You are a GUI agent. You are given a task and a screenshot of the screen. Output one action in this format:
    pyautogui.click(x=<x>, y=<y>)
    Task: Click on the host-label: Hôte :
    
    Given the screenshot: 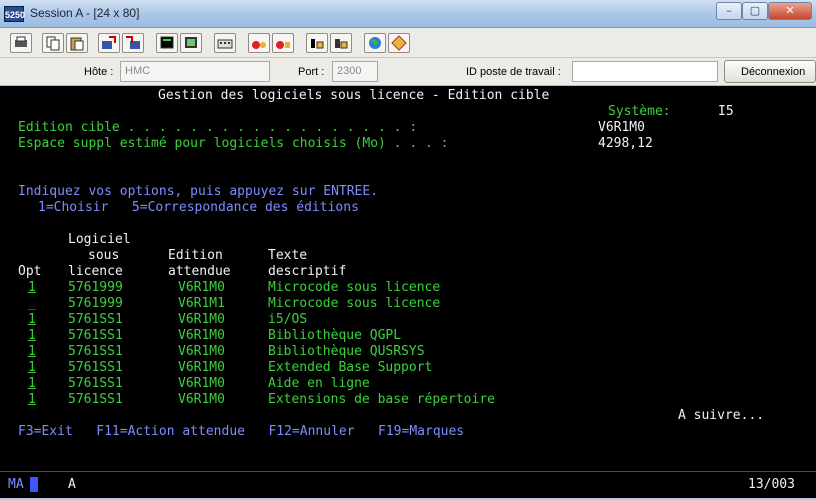 What is the action you would take?
    pyautogui.click(x=99, y=72)
    